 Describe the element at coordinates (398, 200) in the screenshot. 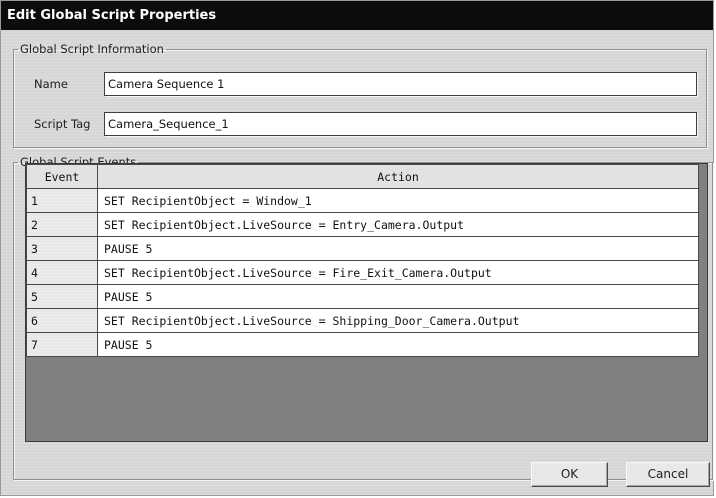

I see `action-cell: SET RecipientObject = Window_1` at that location.